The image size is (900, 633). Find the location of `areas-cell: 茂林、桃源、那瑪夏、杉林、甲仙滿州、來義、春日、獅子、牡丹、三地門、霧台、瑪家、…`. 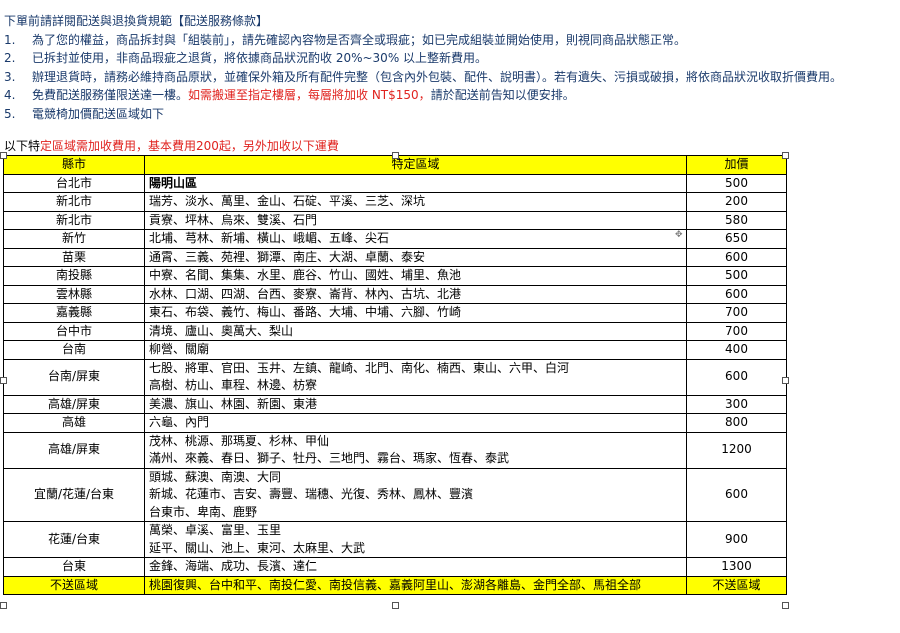

areas-cell: 茂林、桃源、那瑪夏、杉林、甲仙滿州、來義、春日、獅子、牡丹、三地門、霧台、瑪家、… is located at coordinates (415, 450).